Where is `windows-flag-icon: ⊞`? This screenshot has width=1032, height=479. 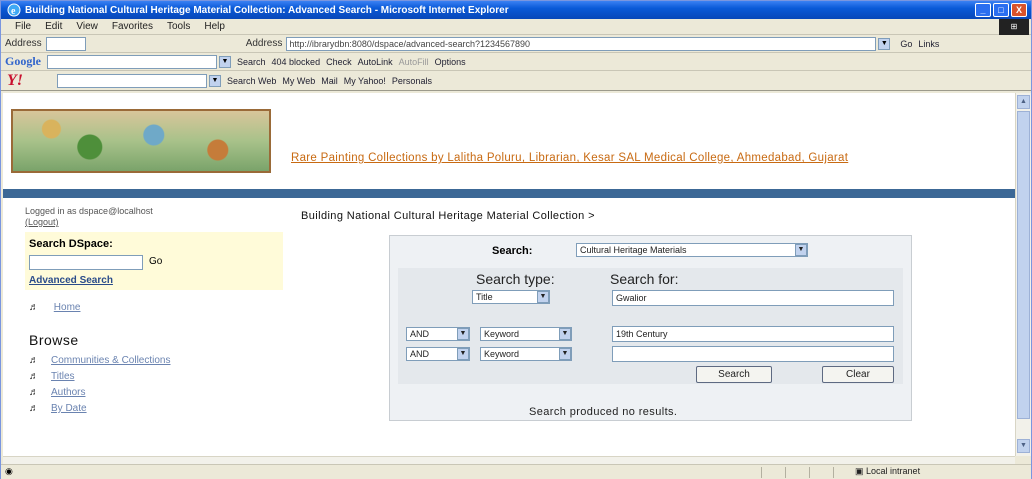 windows-flag-icon: ⊞ is located at coordinates (1014, 27).